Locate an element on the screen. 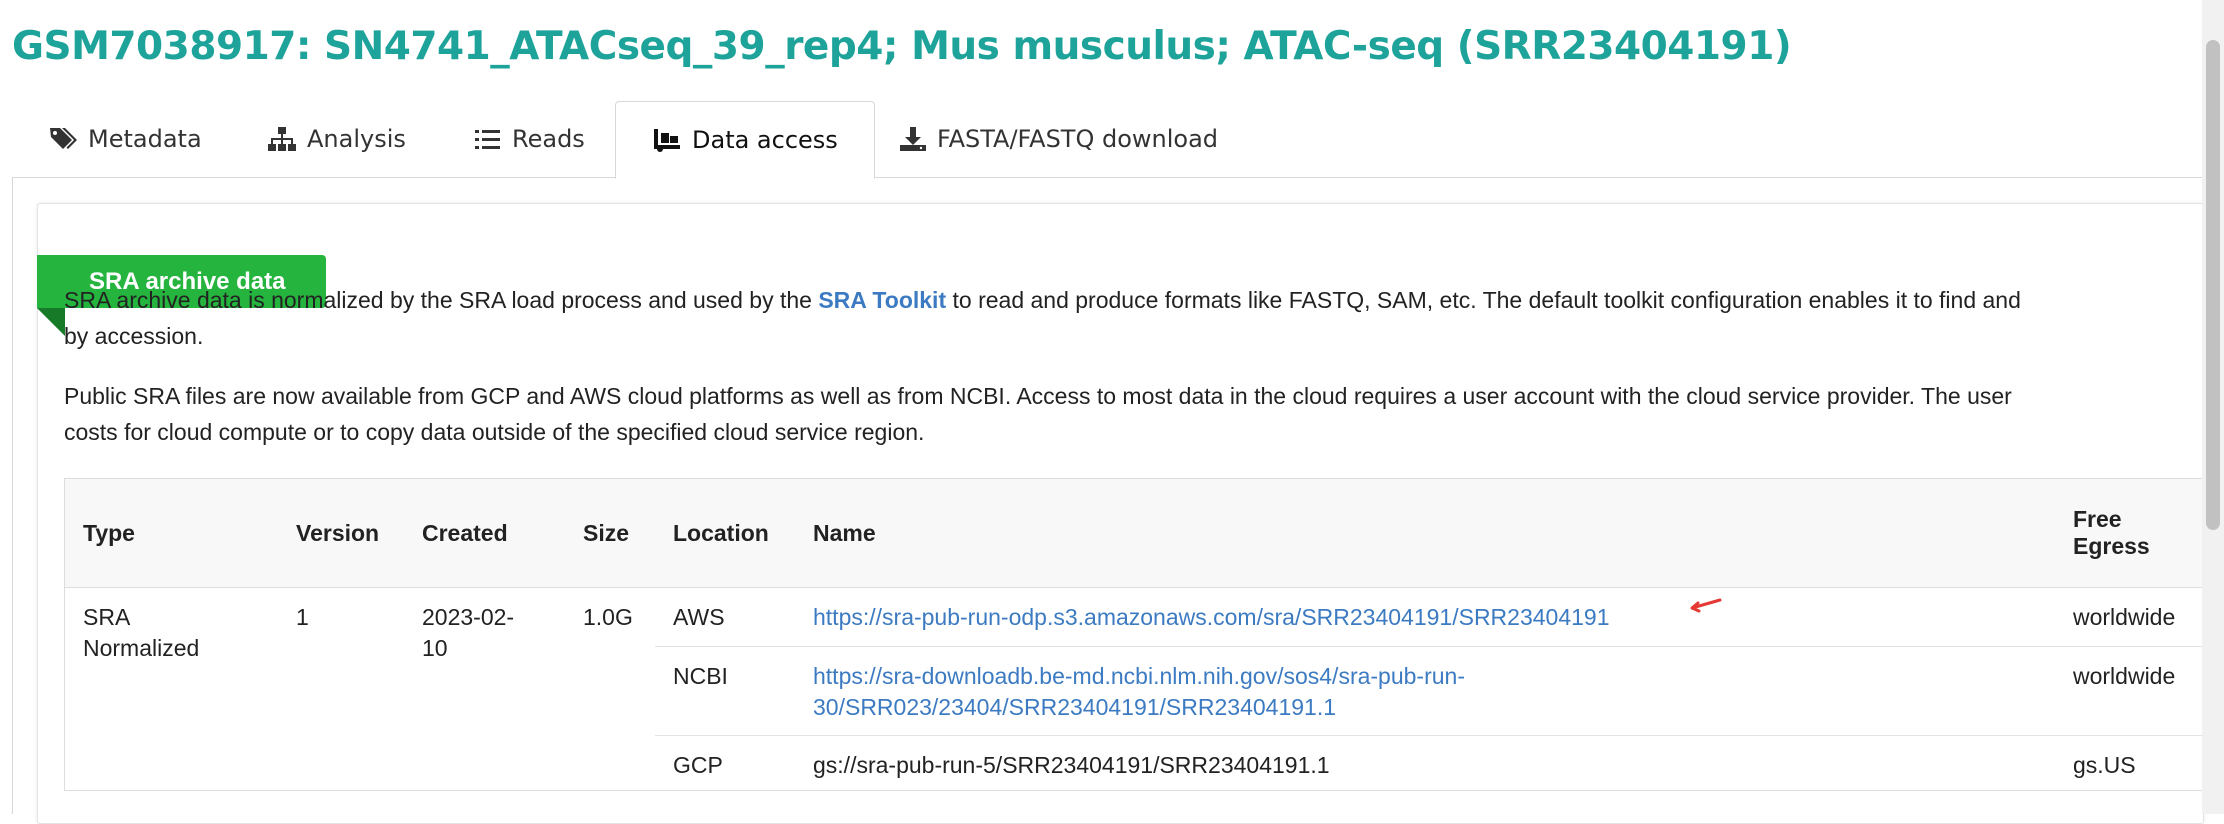 The image size is (2224, 824). tab-label: Data access is located at coordinates (765, 140).